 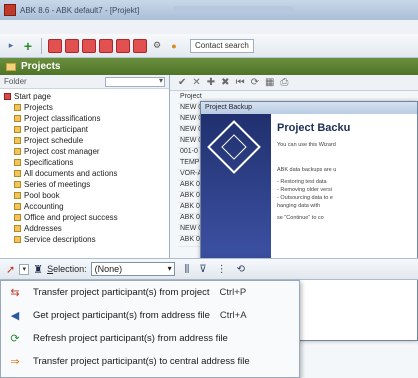 I want to click on dialog-line: - Outsourcing data to e, so click(x=305, y=198).